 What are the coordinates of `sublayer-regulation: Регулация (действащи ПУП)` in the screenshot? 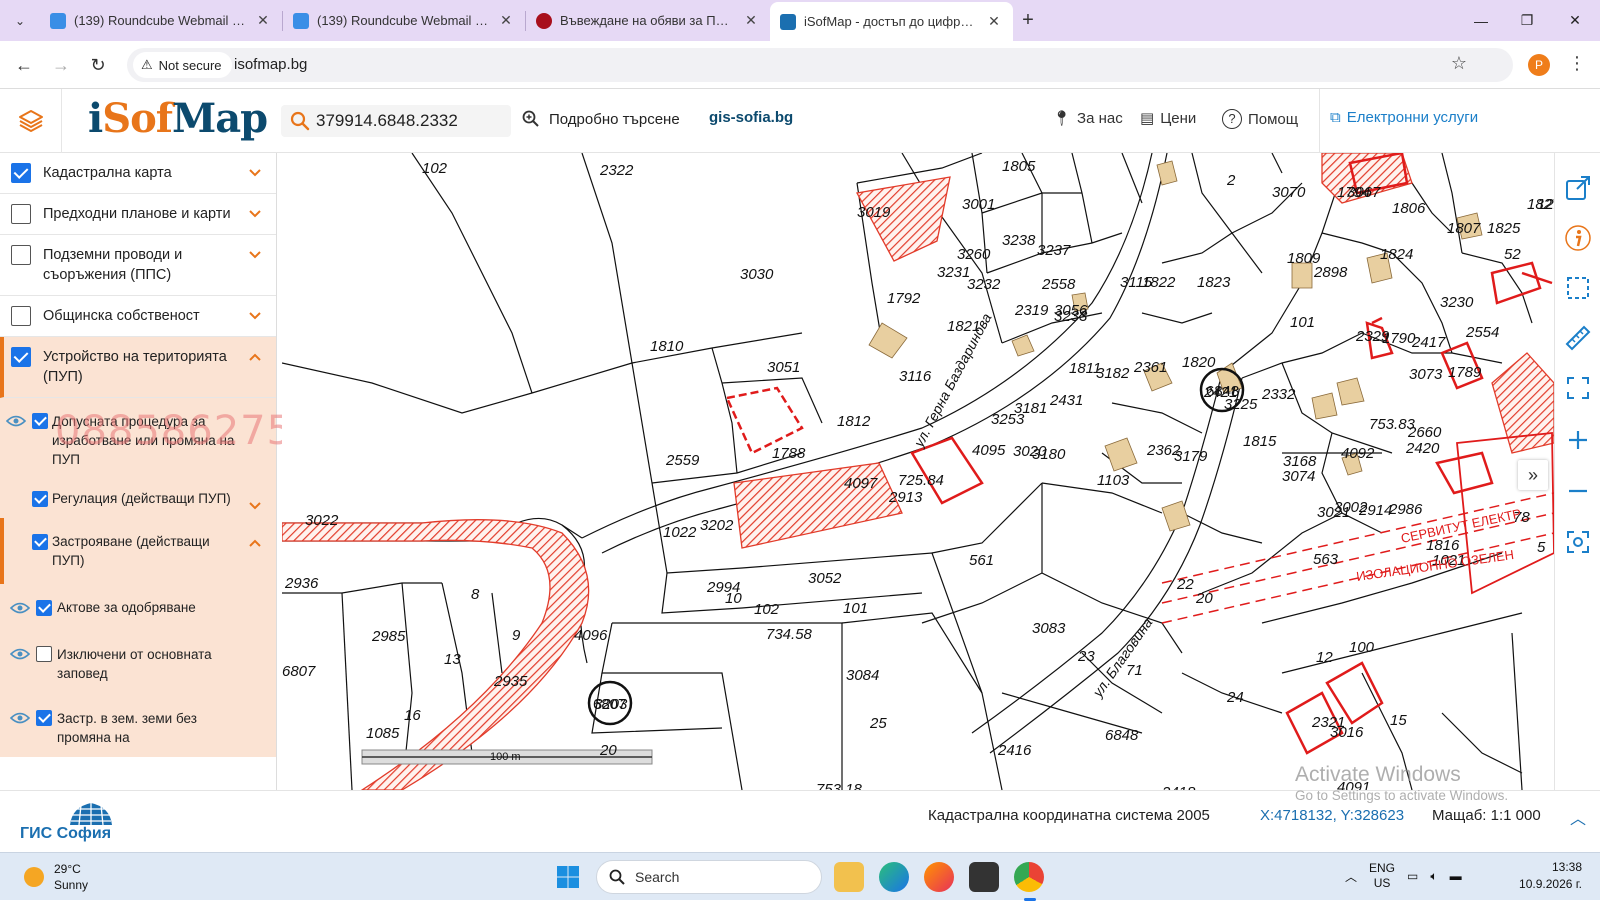 It's located at (138, 498).